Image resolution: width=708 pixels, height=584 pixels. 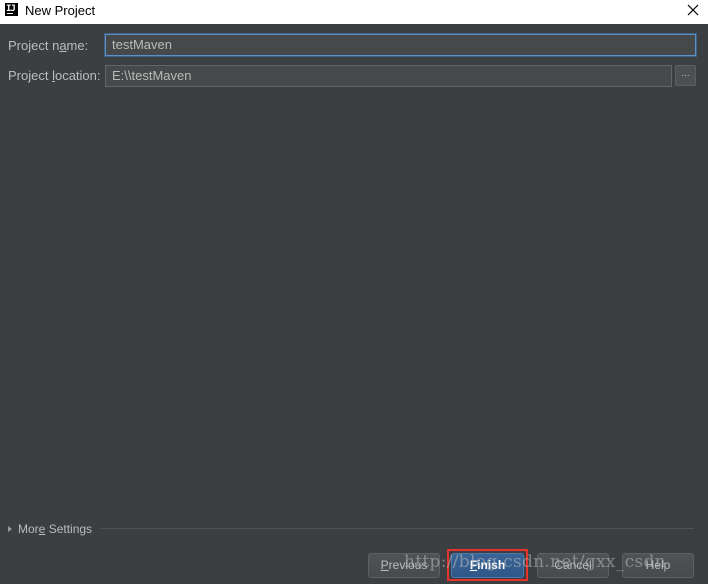 What do you see at coordinates (397, 528) in the screenshot?
I see `settings-divider` at bounding box center [397, 528].